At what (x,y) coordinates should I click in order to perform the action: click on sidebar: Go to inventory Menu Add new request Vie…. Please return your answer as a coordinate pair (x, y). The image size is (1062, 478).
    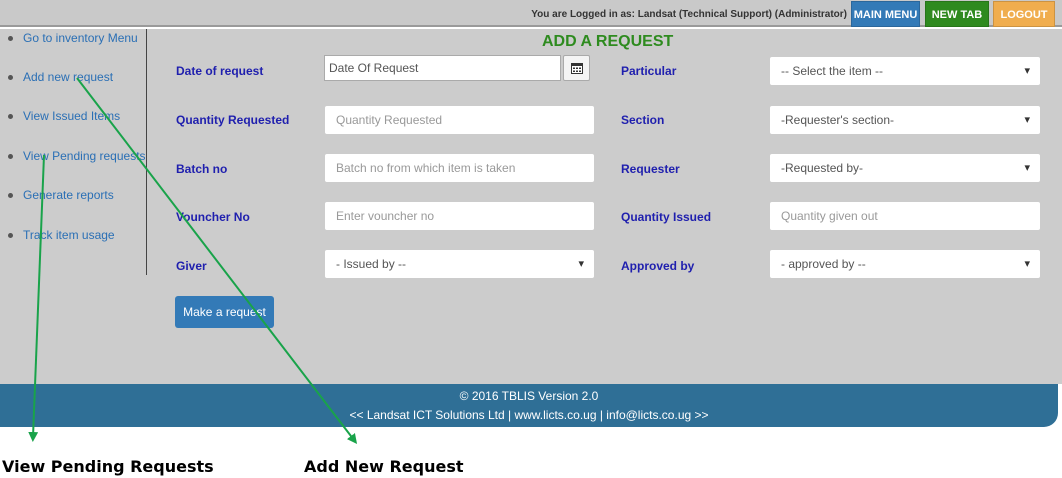
    Looking at the image, I should click on (73, 152).